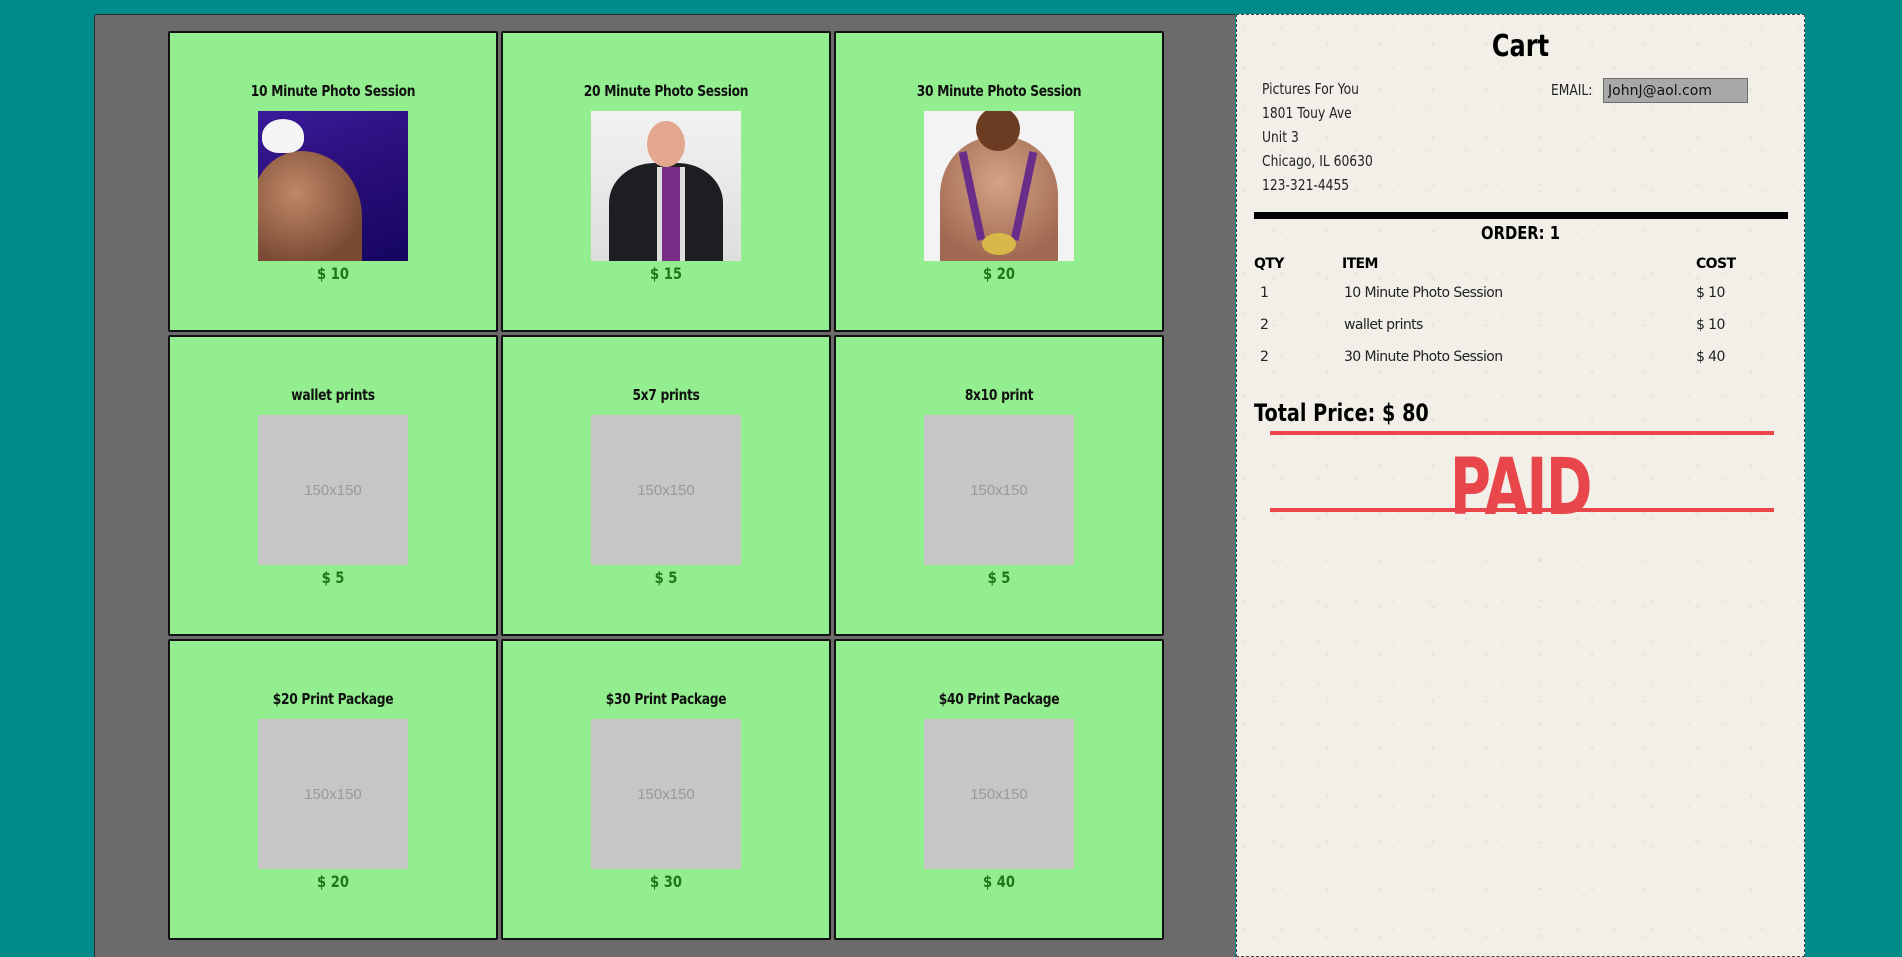 Image resolution: width=1902 pixels, height=957 pixels. I want to click on product-price: $ 15, so click(666, 273).